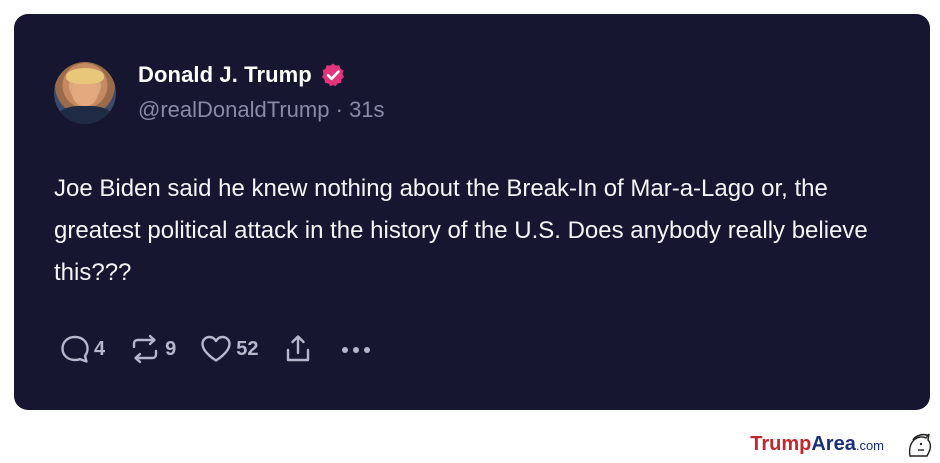 The image size is (940, 463). I want to click on author-handle: @realDonaldTrump, so click(233, 109).